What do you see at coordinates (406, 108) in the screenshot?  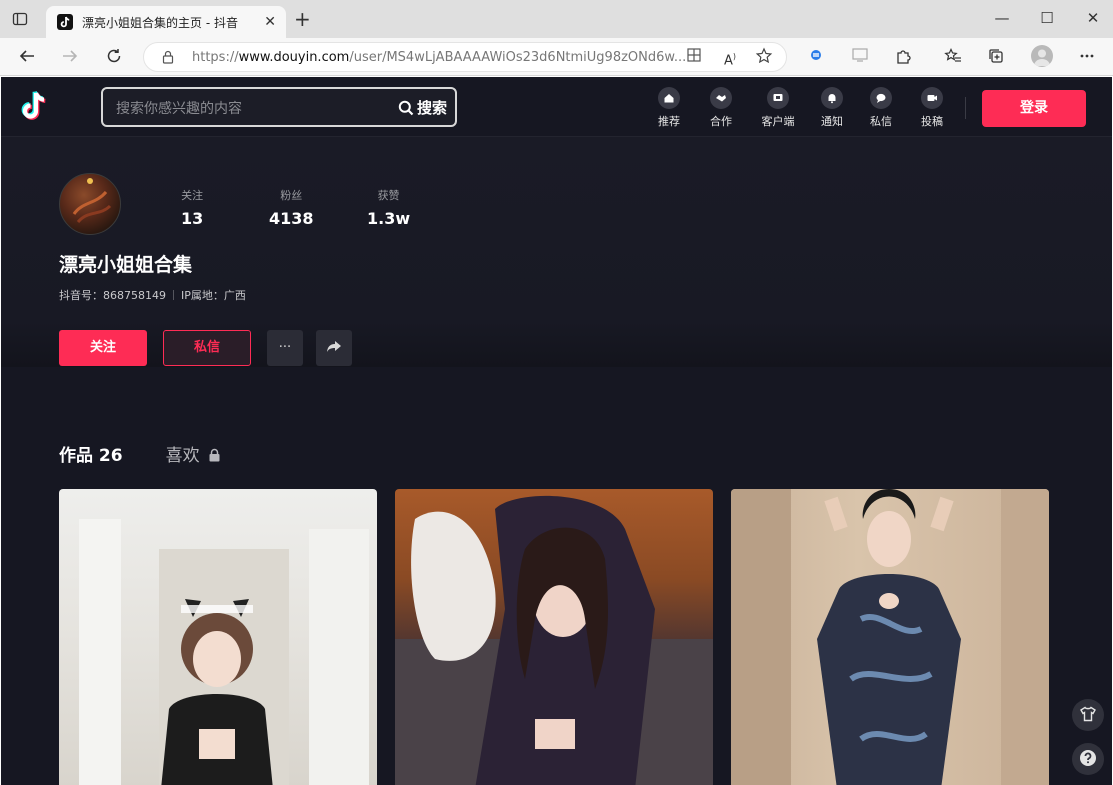 I see `search-icon` at bounding box center [406, 108].